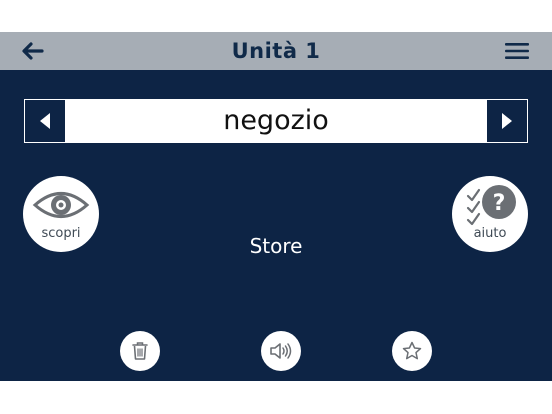 This screenshot has height=414, width=552. Describe the element at coordinates (61, 205) in the screenshot. I see `eye-icon` at that location.